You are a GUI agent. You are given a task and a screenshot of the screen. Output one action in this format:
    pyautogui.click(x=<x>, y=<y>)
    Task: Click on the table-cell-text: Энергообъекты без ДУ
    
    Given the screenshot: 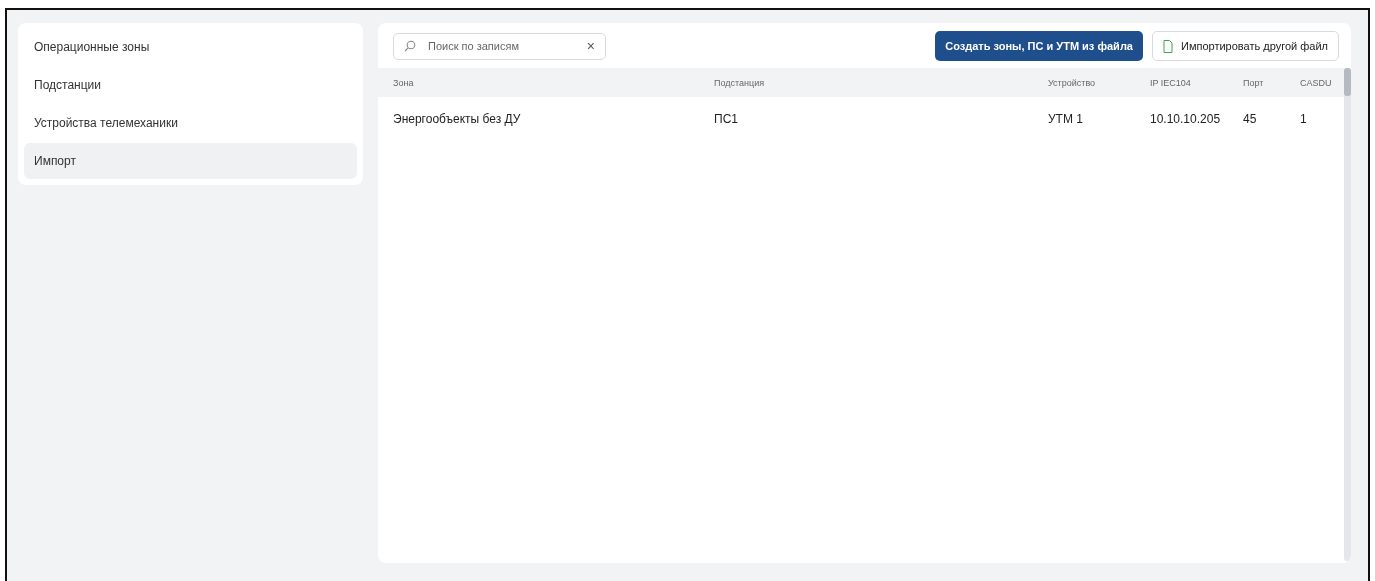 What is the action you would take?
    pyautogui.click(x=457, y=119)
    